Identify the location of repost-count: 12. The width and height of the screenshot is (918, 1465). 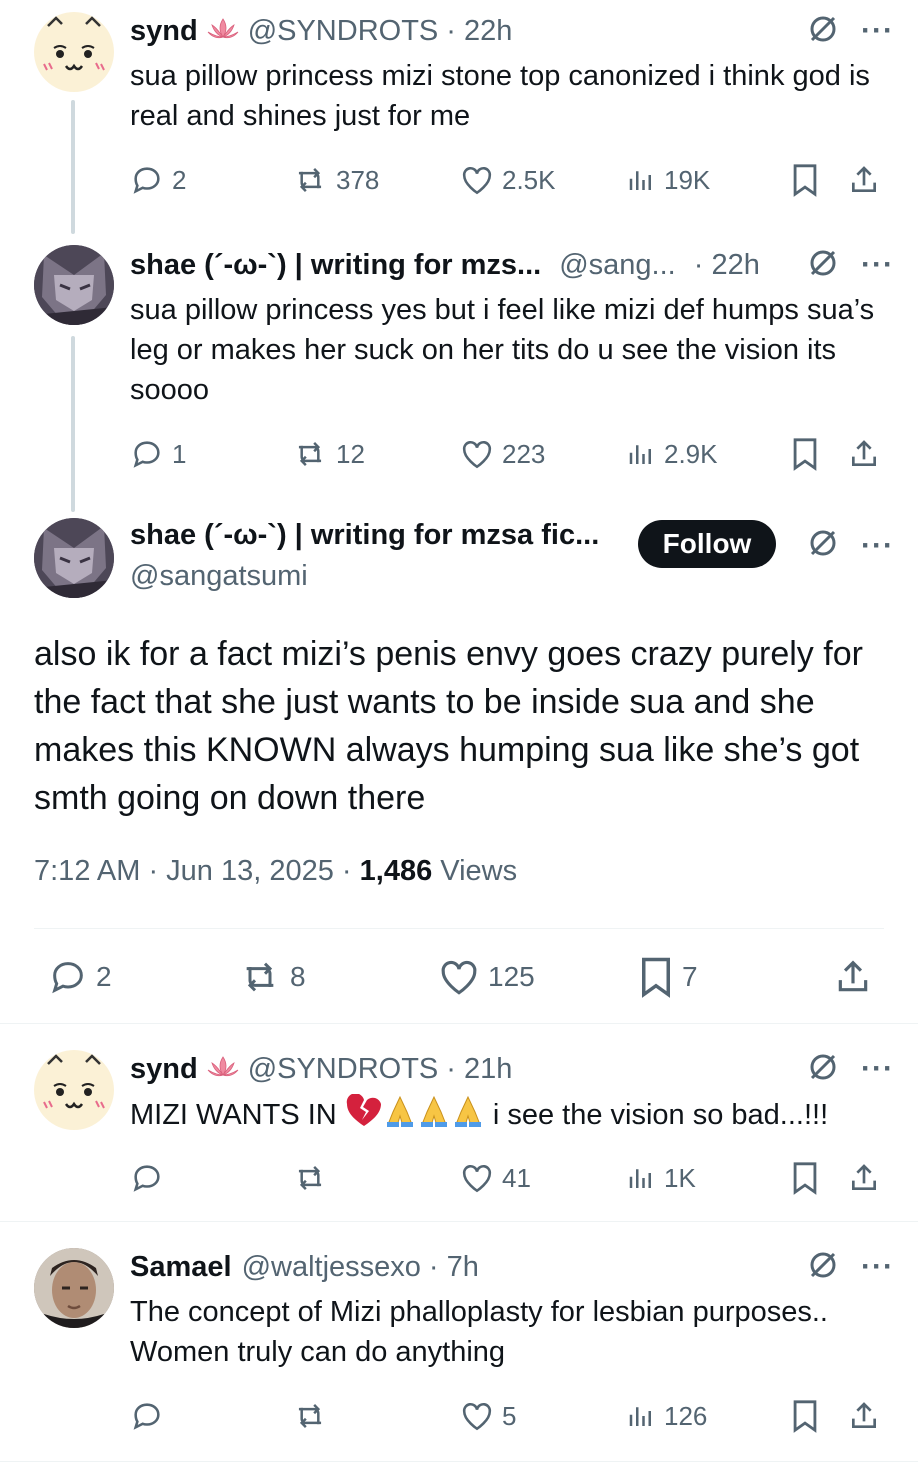
(350, 453).